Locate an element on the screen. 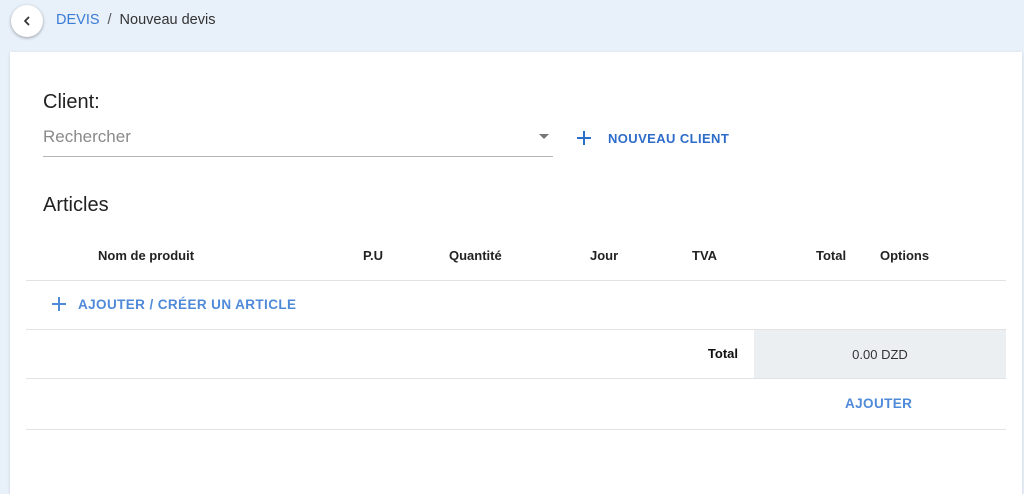 The image size is (1024, 494). column-header-options: Options is located at coordinates (905, 255).